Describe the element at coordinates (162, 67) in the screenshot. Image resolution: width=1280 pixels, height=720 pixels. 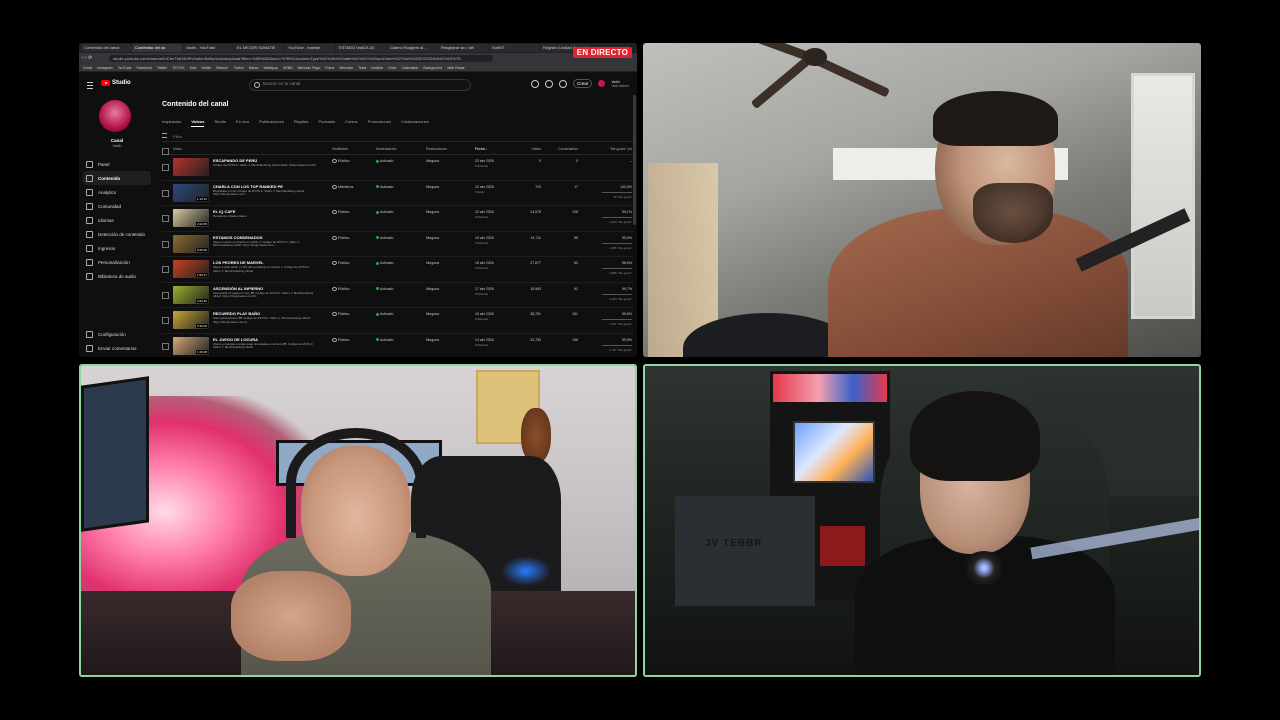
I see `bookmark-item: Twitter` at that location.